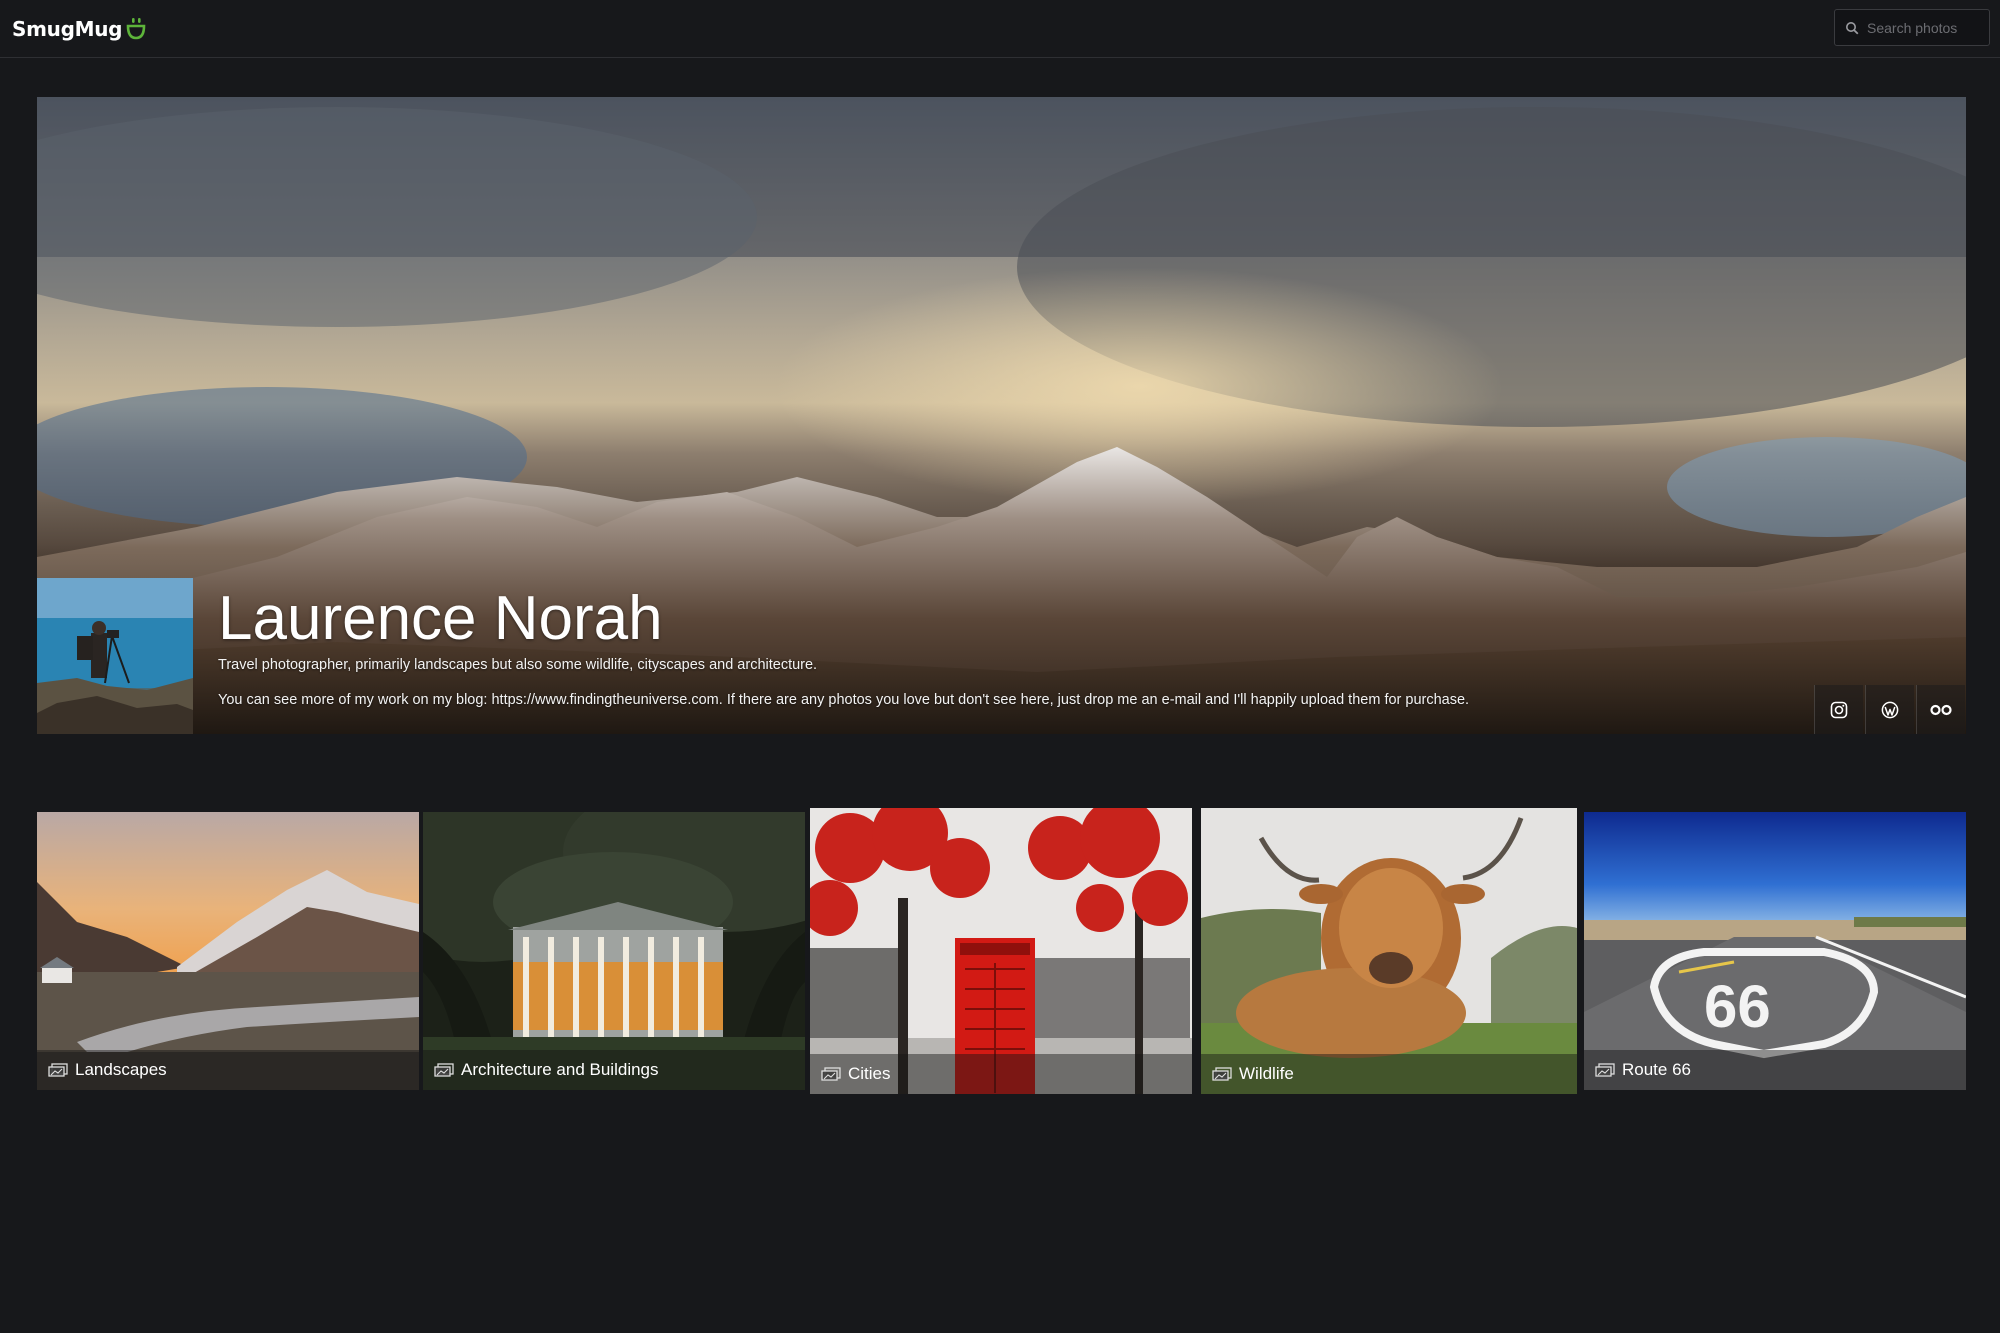 Image resolution: width=2000 pixels, height=1333 pixels. What do you see at coordinates (136, 29) in the screenshot?
I see `smugmug-smile-icon` at bounding box center [136, 29].